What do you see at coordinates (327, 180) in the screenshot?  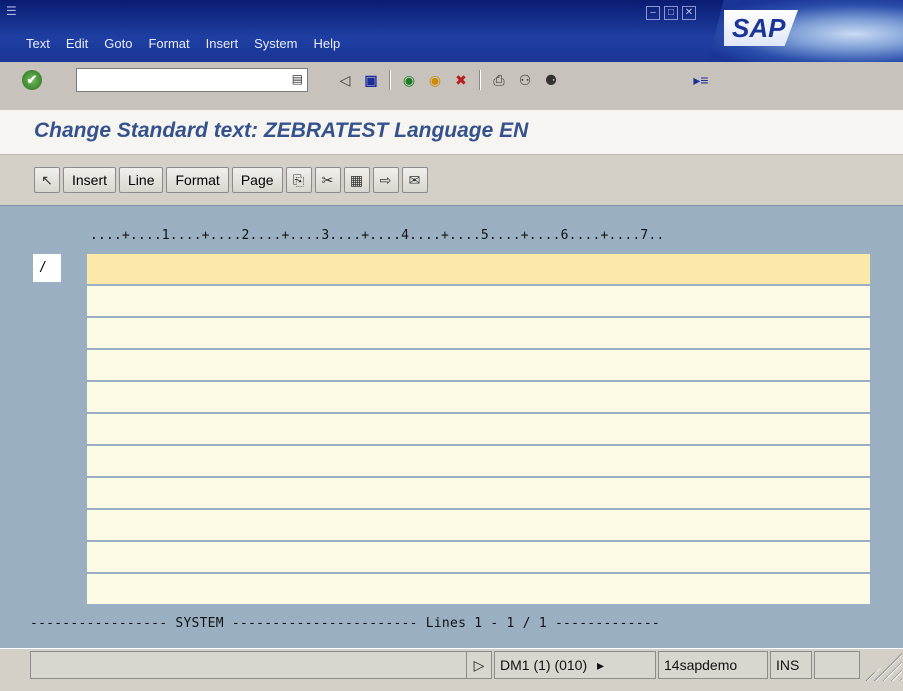 I see `cut-icon: ✂` at bounding box center [327, 180].